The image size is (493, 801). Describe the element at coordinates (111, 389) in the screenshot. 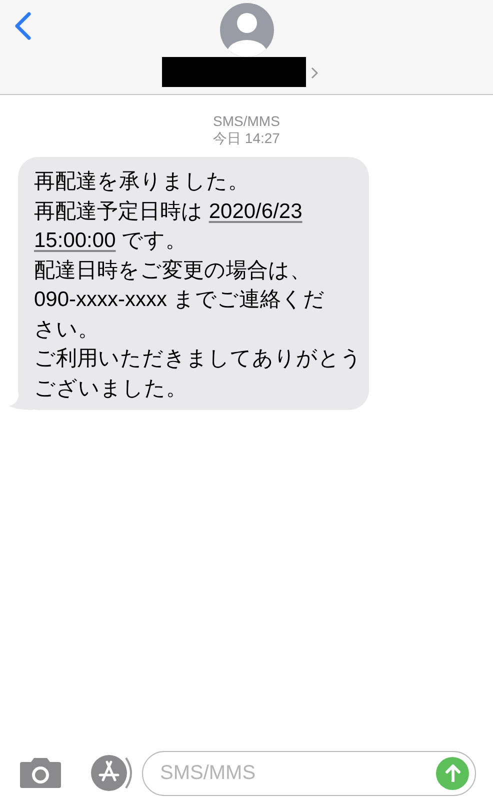

I see `message-line: ございました。` at that location.